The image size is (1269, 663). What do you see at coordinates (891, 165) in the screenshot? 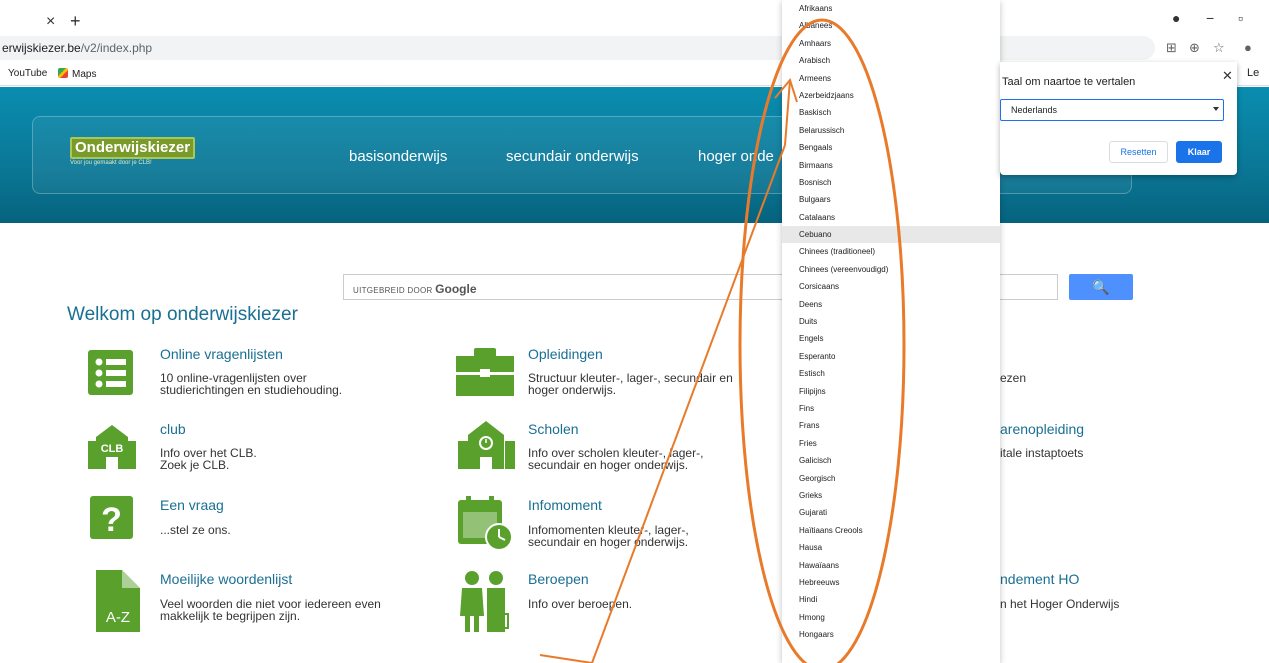
I see `language-option: Birmaans` at bounding box center [891, 165].